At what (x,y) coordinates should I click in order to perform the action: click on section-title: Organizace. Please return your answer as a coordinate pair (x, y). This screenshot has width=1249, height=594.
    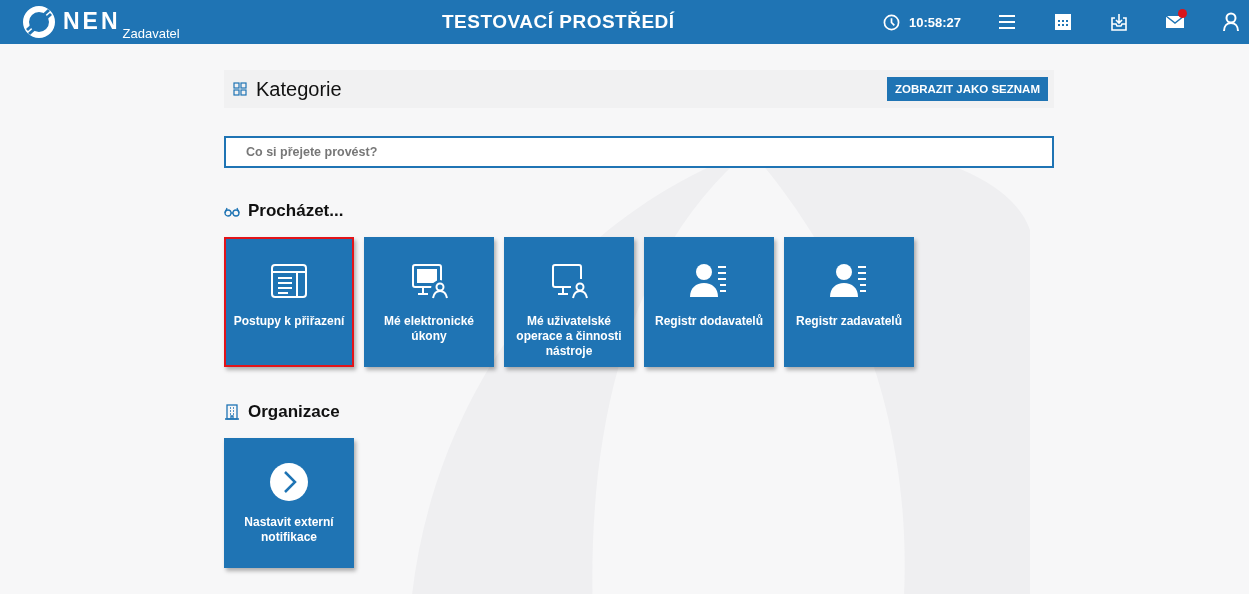
    Looking at the image, I should click on (294, 412).